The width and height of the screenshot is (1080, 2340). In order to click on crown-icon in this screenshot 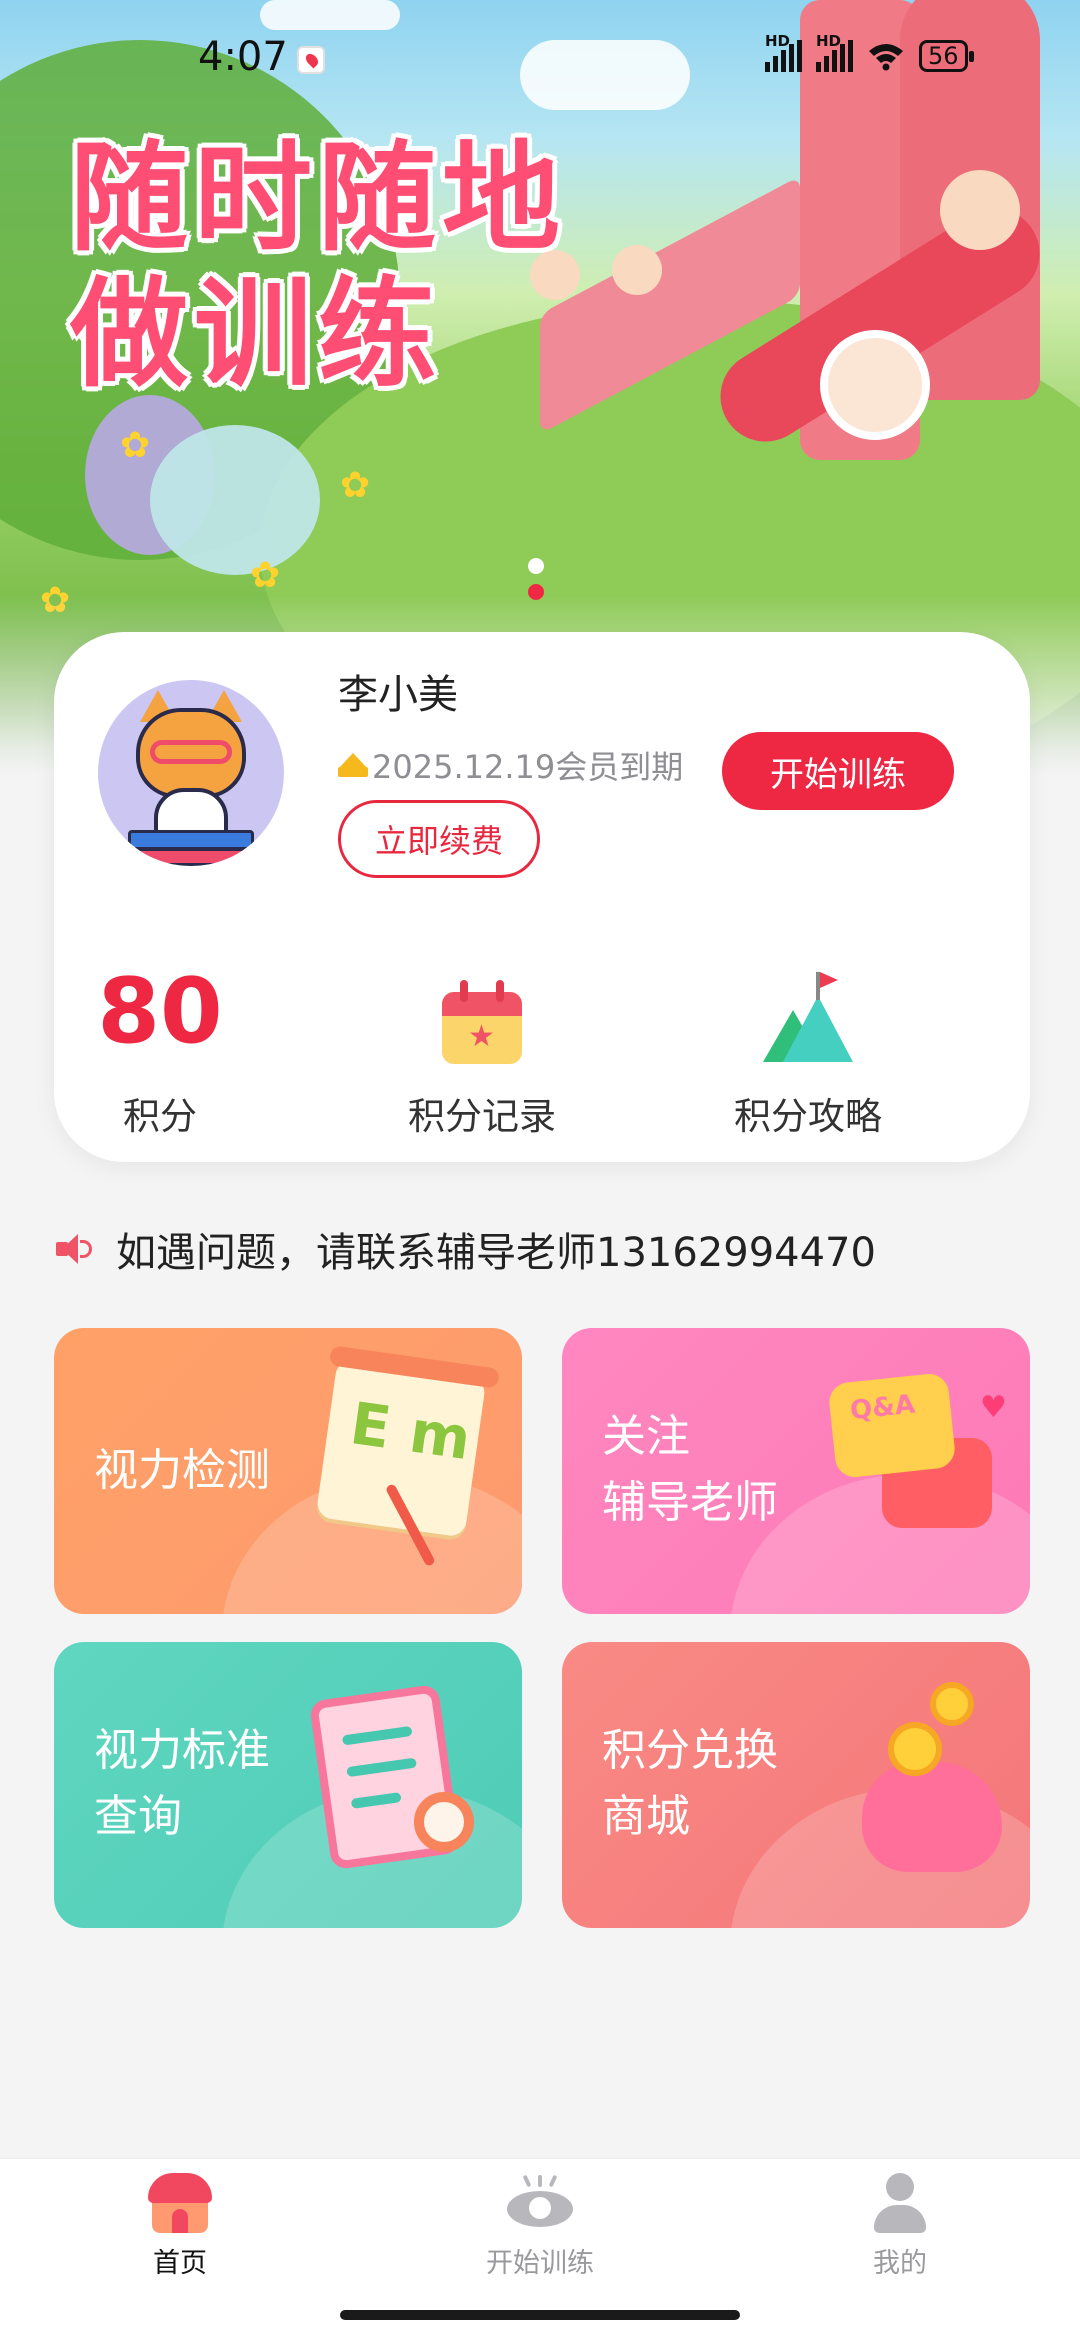, I will do `click(353, 765)`.